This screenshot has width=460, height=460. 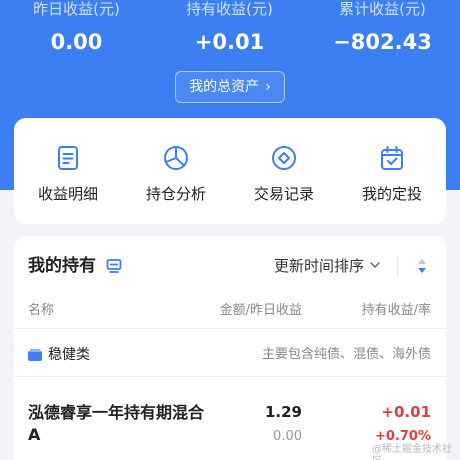 What do you see at coordinates (76, 9) in the screenshot?
I see `stat-yesterday-label: 昨日收益(元)` at bounding box center [76, 9].